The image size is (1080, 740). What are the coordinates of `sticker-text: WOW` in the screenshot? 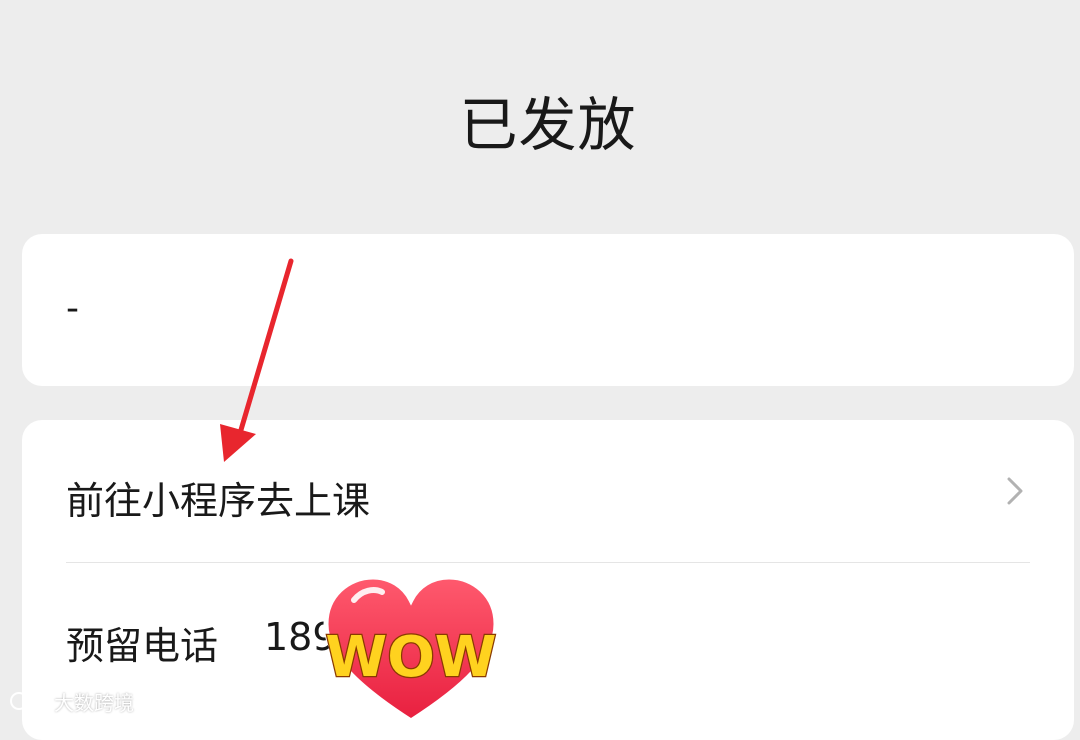 It's located at (410, 657).